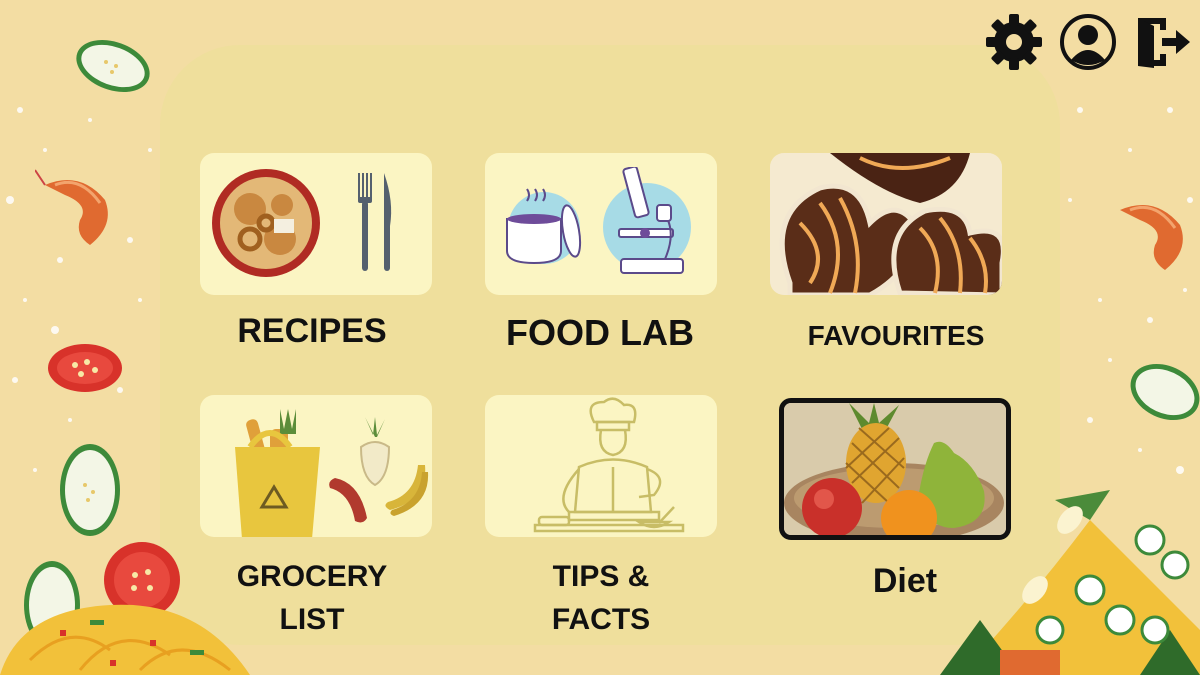 The image size is (1200, 675). What do you see at coordinates (85, 368) in the screenshot?
I see `tomato-slice-icon` at bounding box center [85, 368].